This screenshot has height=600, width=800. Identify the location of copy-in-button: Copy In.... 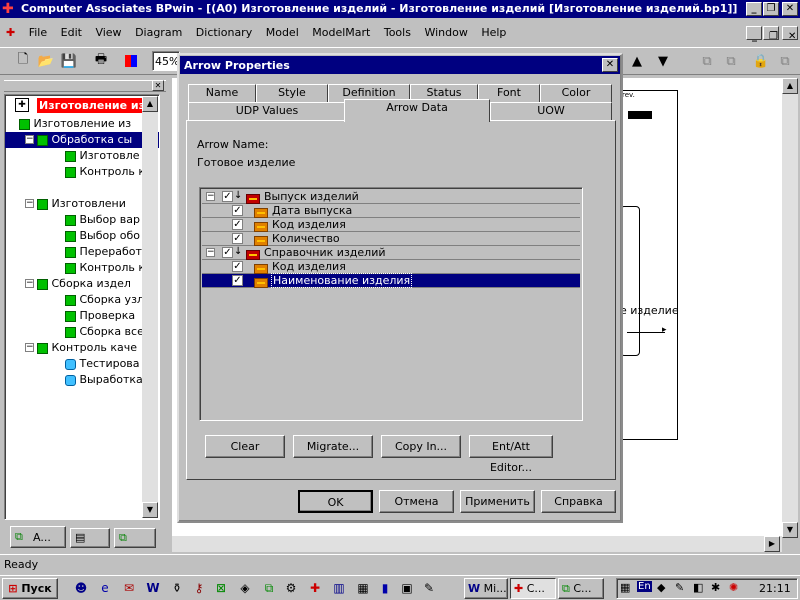
(421, 446).